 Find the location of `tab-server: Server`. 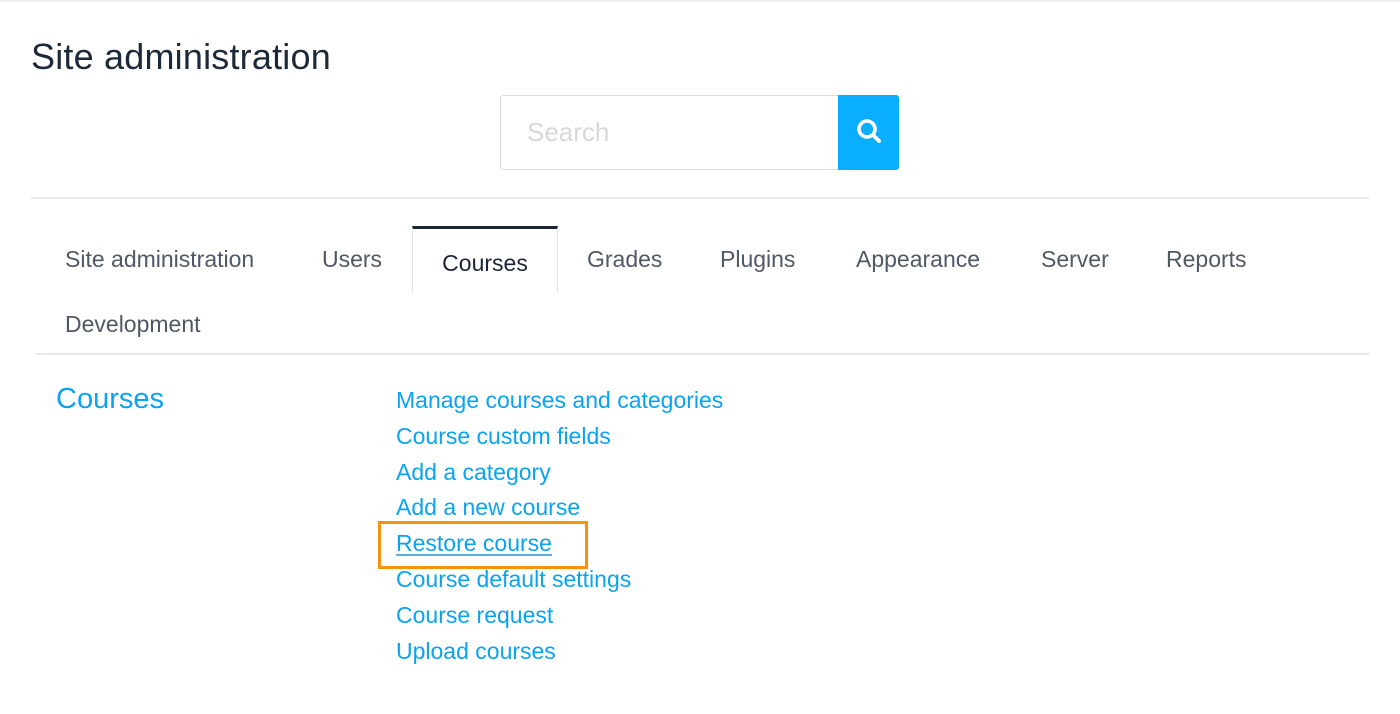

tab-server: Server is located at coordinates (1075, 259).